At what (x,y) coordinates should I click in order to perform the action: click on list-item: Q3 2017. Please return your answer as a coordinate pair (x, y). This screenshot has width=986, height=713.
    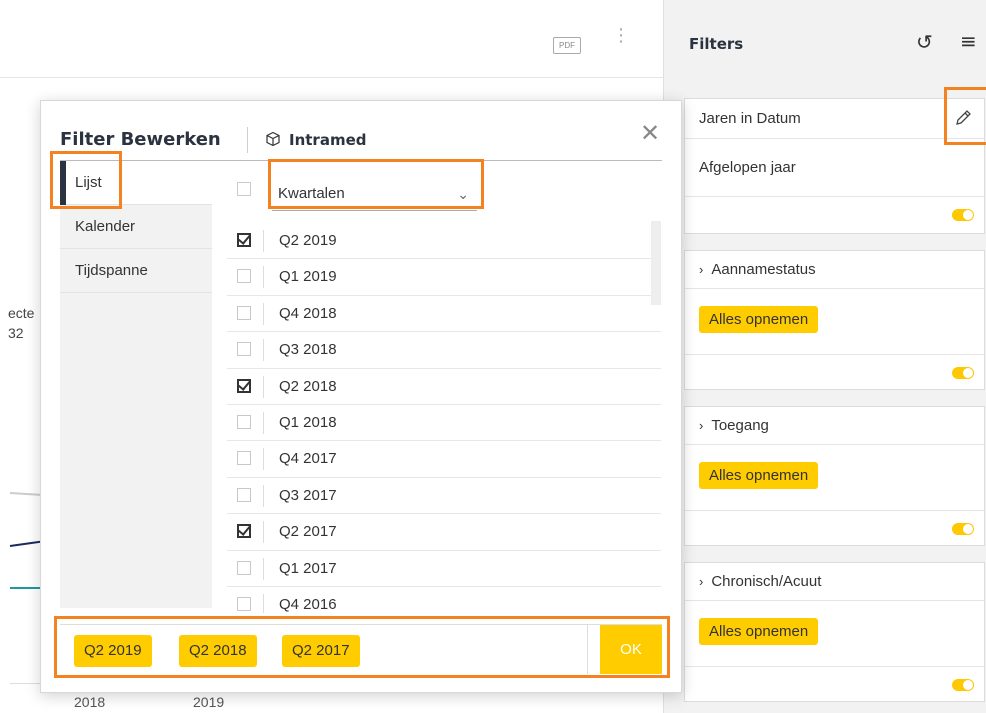
    Looking at the image, I should click on (444, 496).